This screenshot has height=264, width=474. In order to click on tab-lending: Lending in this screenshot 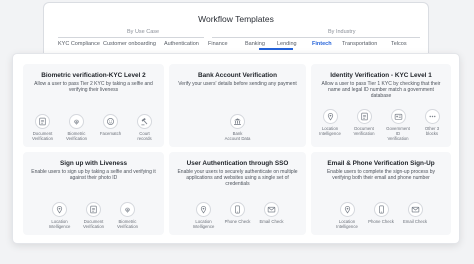, I will do `click(287, 44)`.